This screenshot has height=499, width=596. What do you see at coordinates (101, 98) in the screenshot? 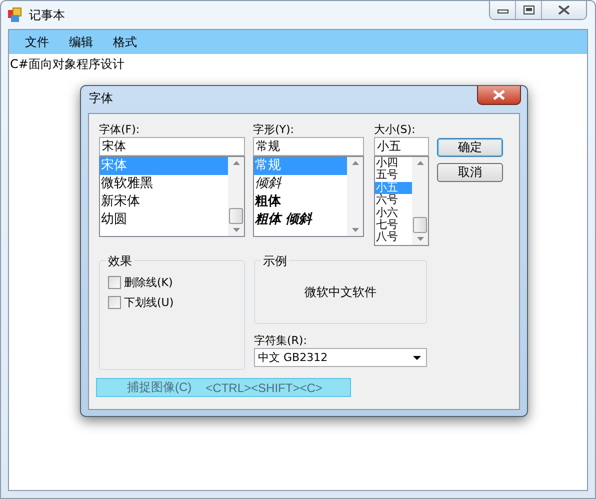
I see `dialog-title: 字体` at bounding box center [101, 98].